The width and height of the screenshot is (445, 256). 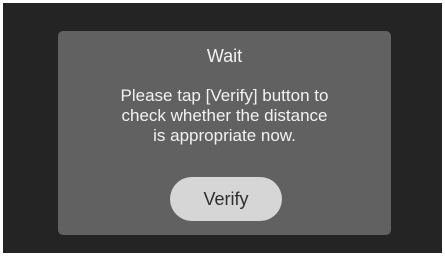 I want to click on message-line-2: check whether the distance, so click(x=224, y=115).